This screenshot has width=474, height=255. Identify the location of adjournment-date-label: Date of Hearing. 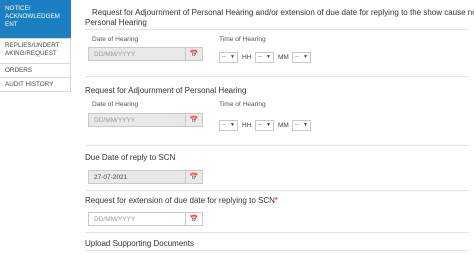
(115, 104).